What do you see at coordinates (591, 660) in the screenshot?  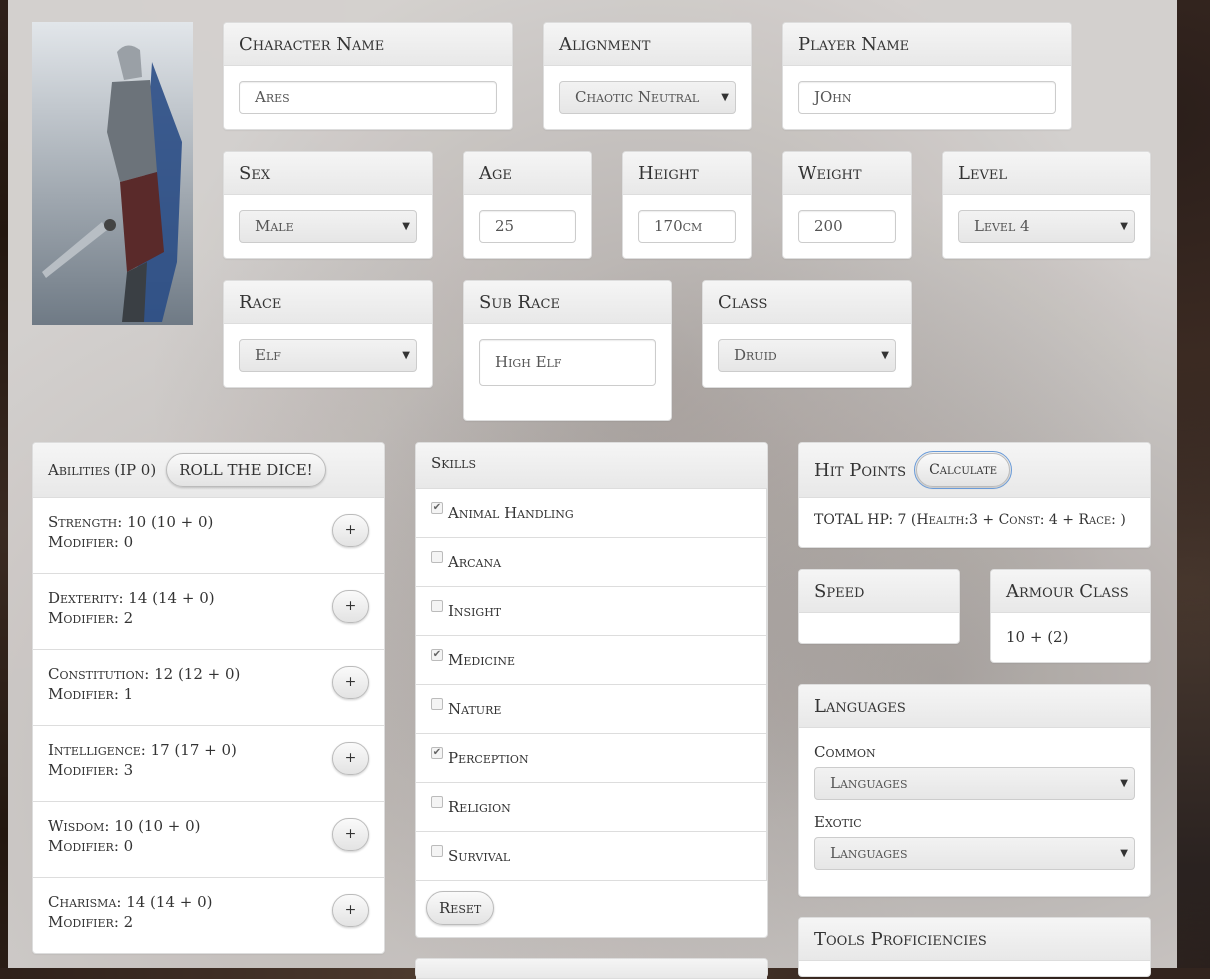 I see `skill-row: ✔ Medicine` at bounding box center [591, 660].